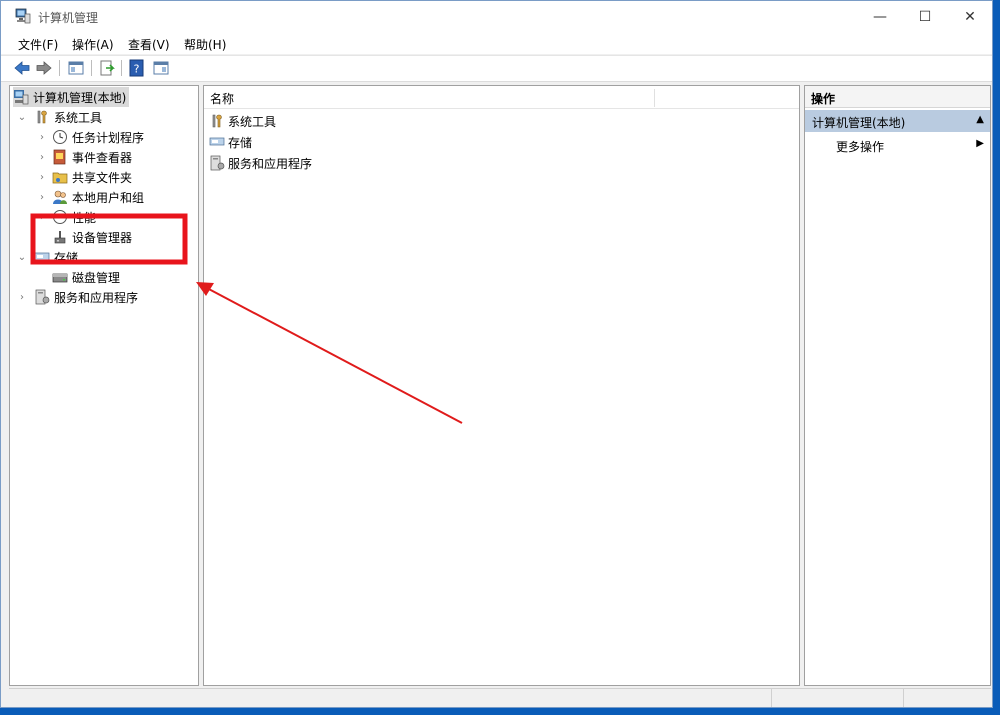 Image resolution: width=1000 pixels, height=715 pixels. I want to click on tree-item-label: 设备管理器, so click(102, 237).